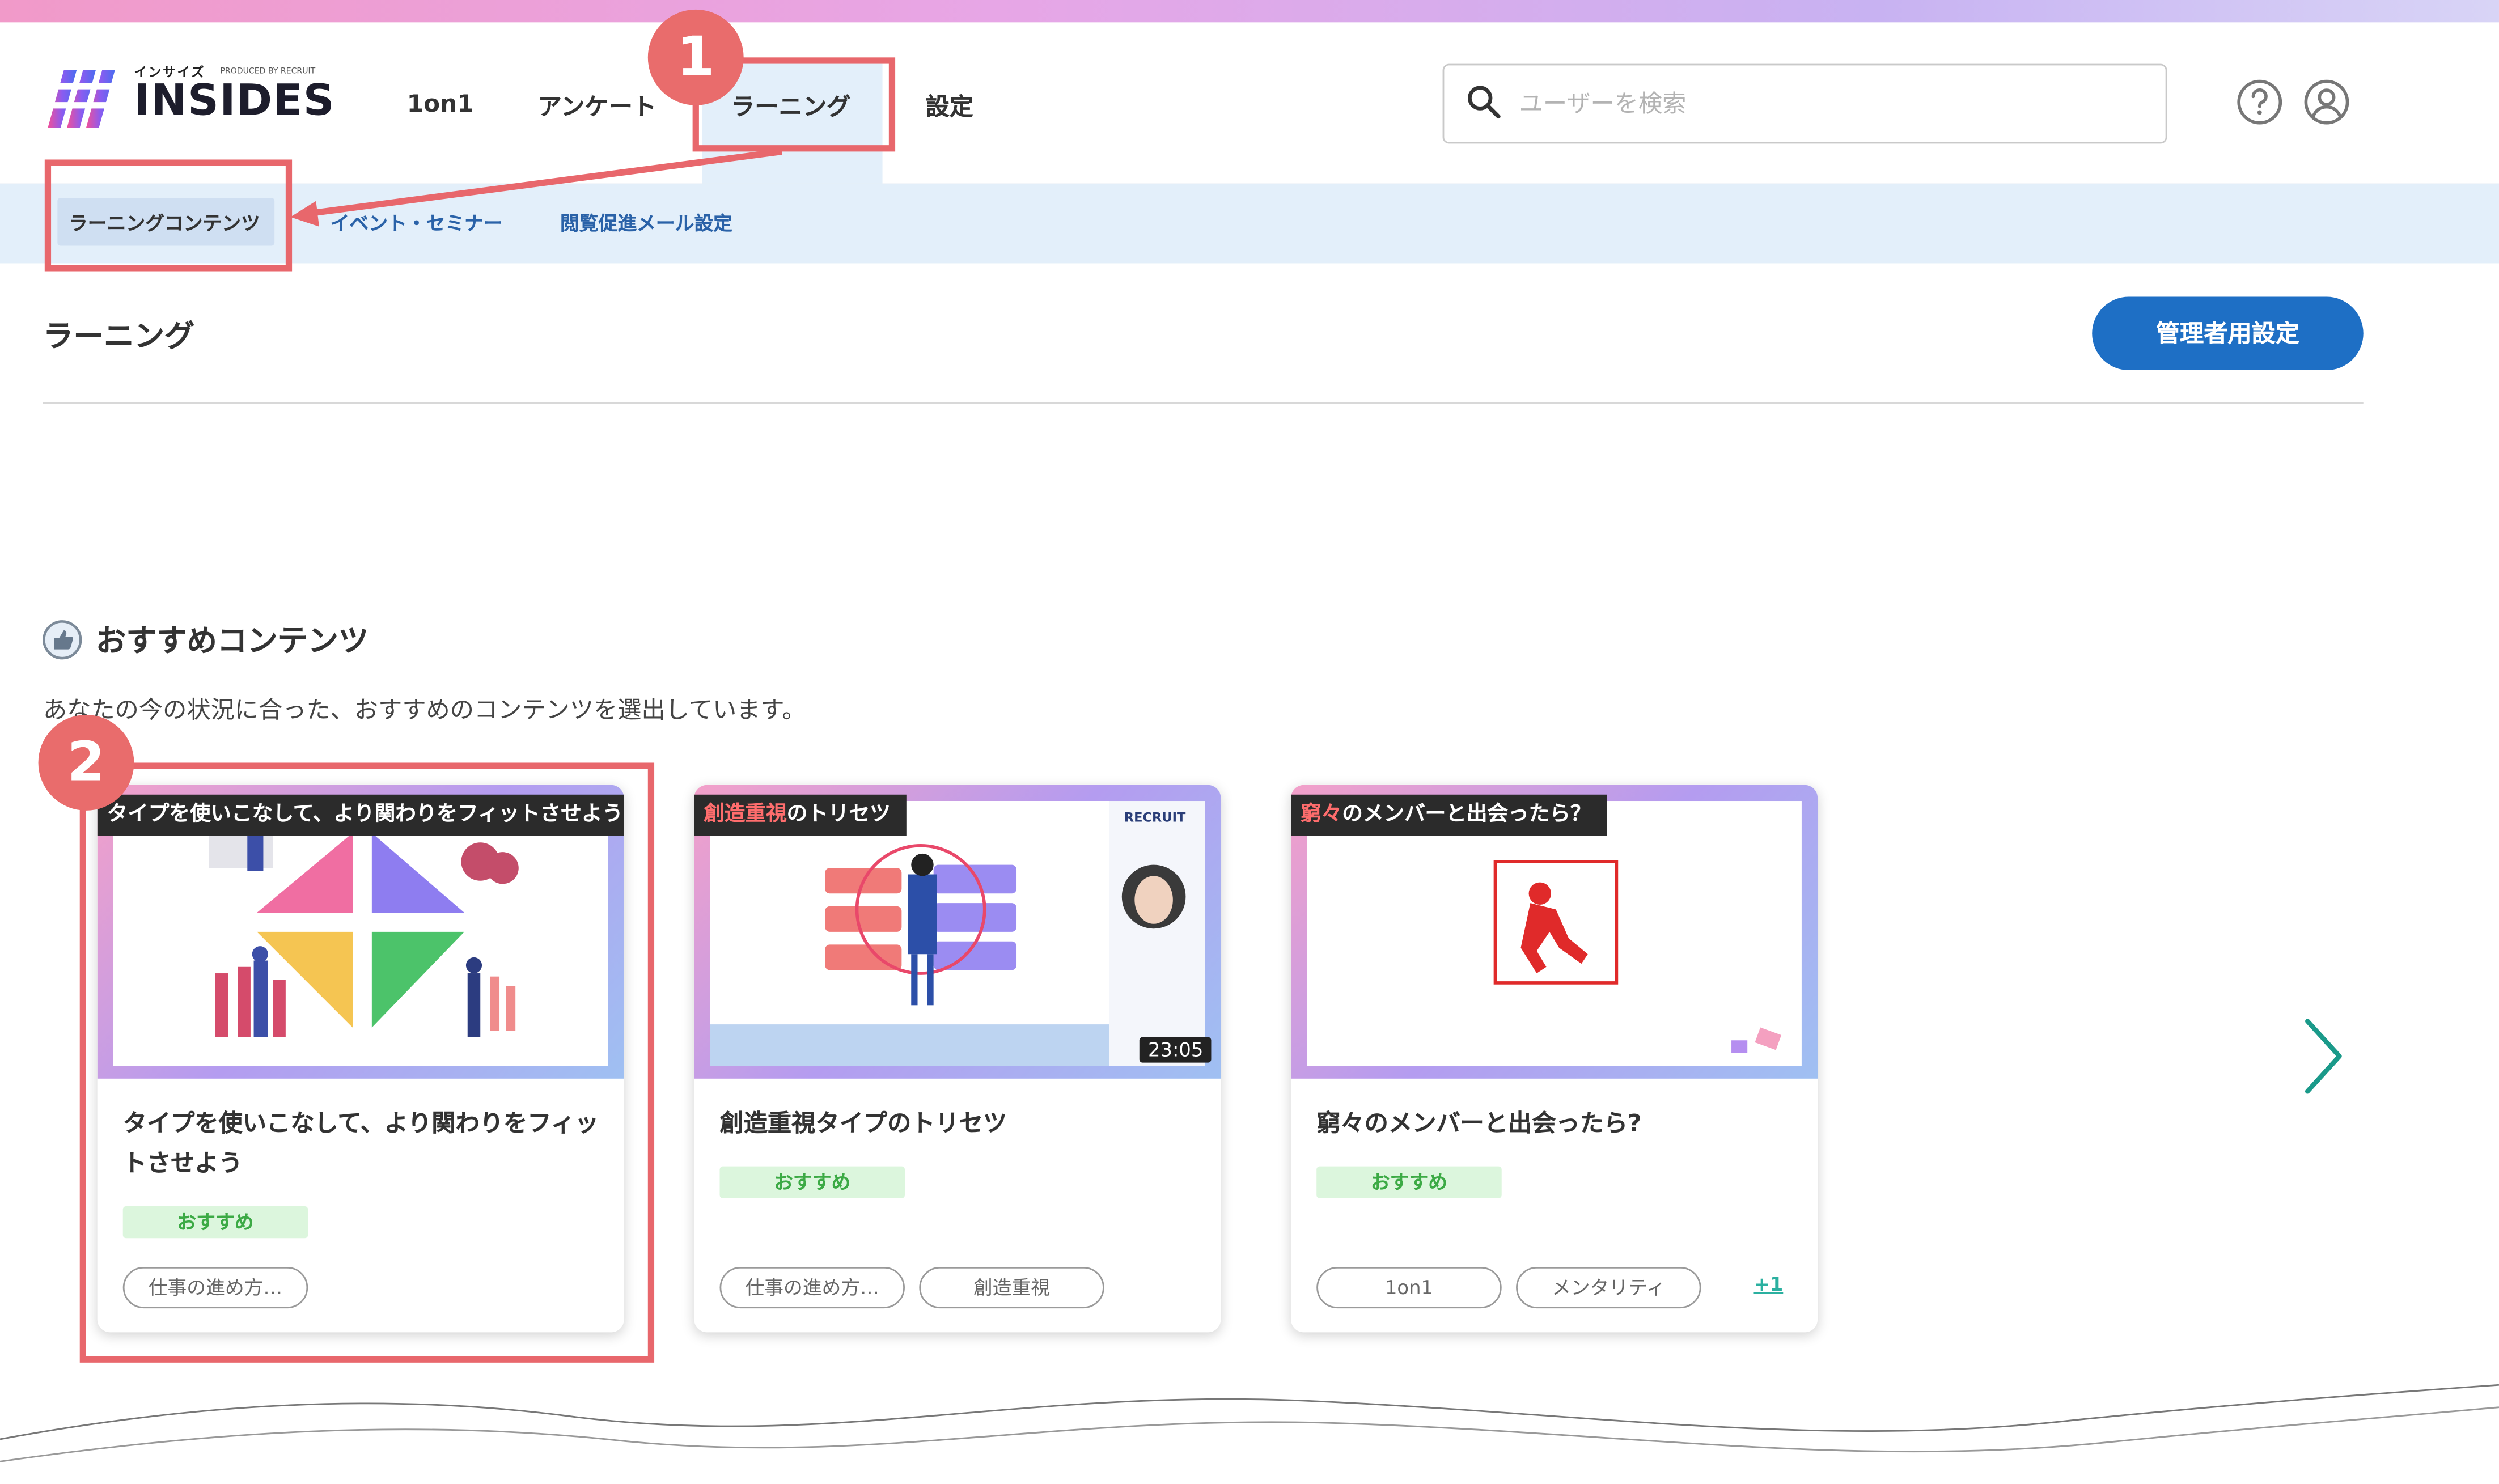 This screenshot has height=1484, width=2499. Describe the element at coordinates (696, 57) in the screenshot. I see `step-callout-1: 1` at that location.